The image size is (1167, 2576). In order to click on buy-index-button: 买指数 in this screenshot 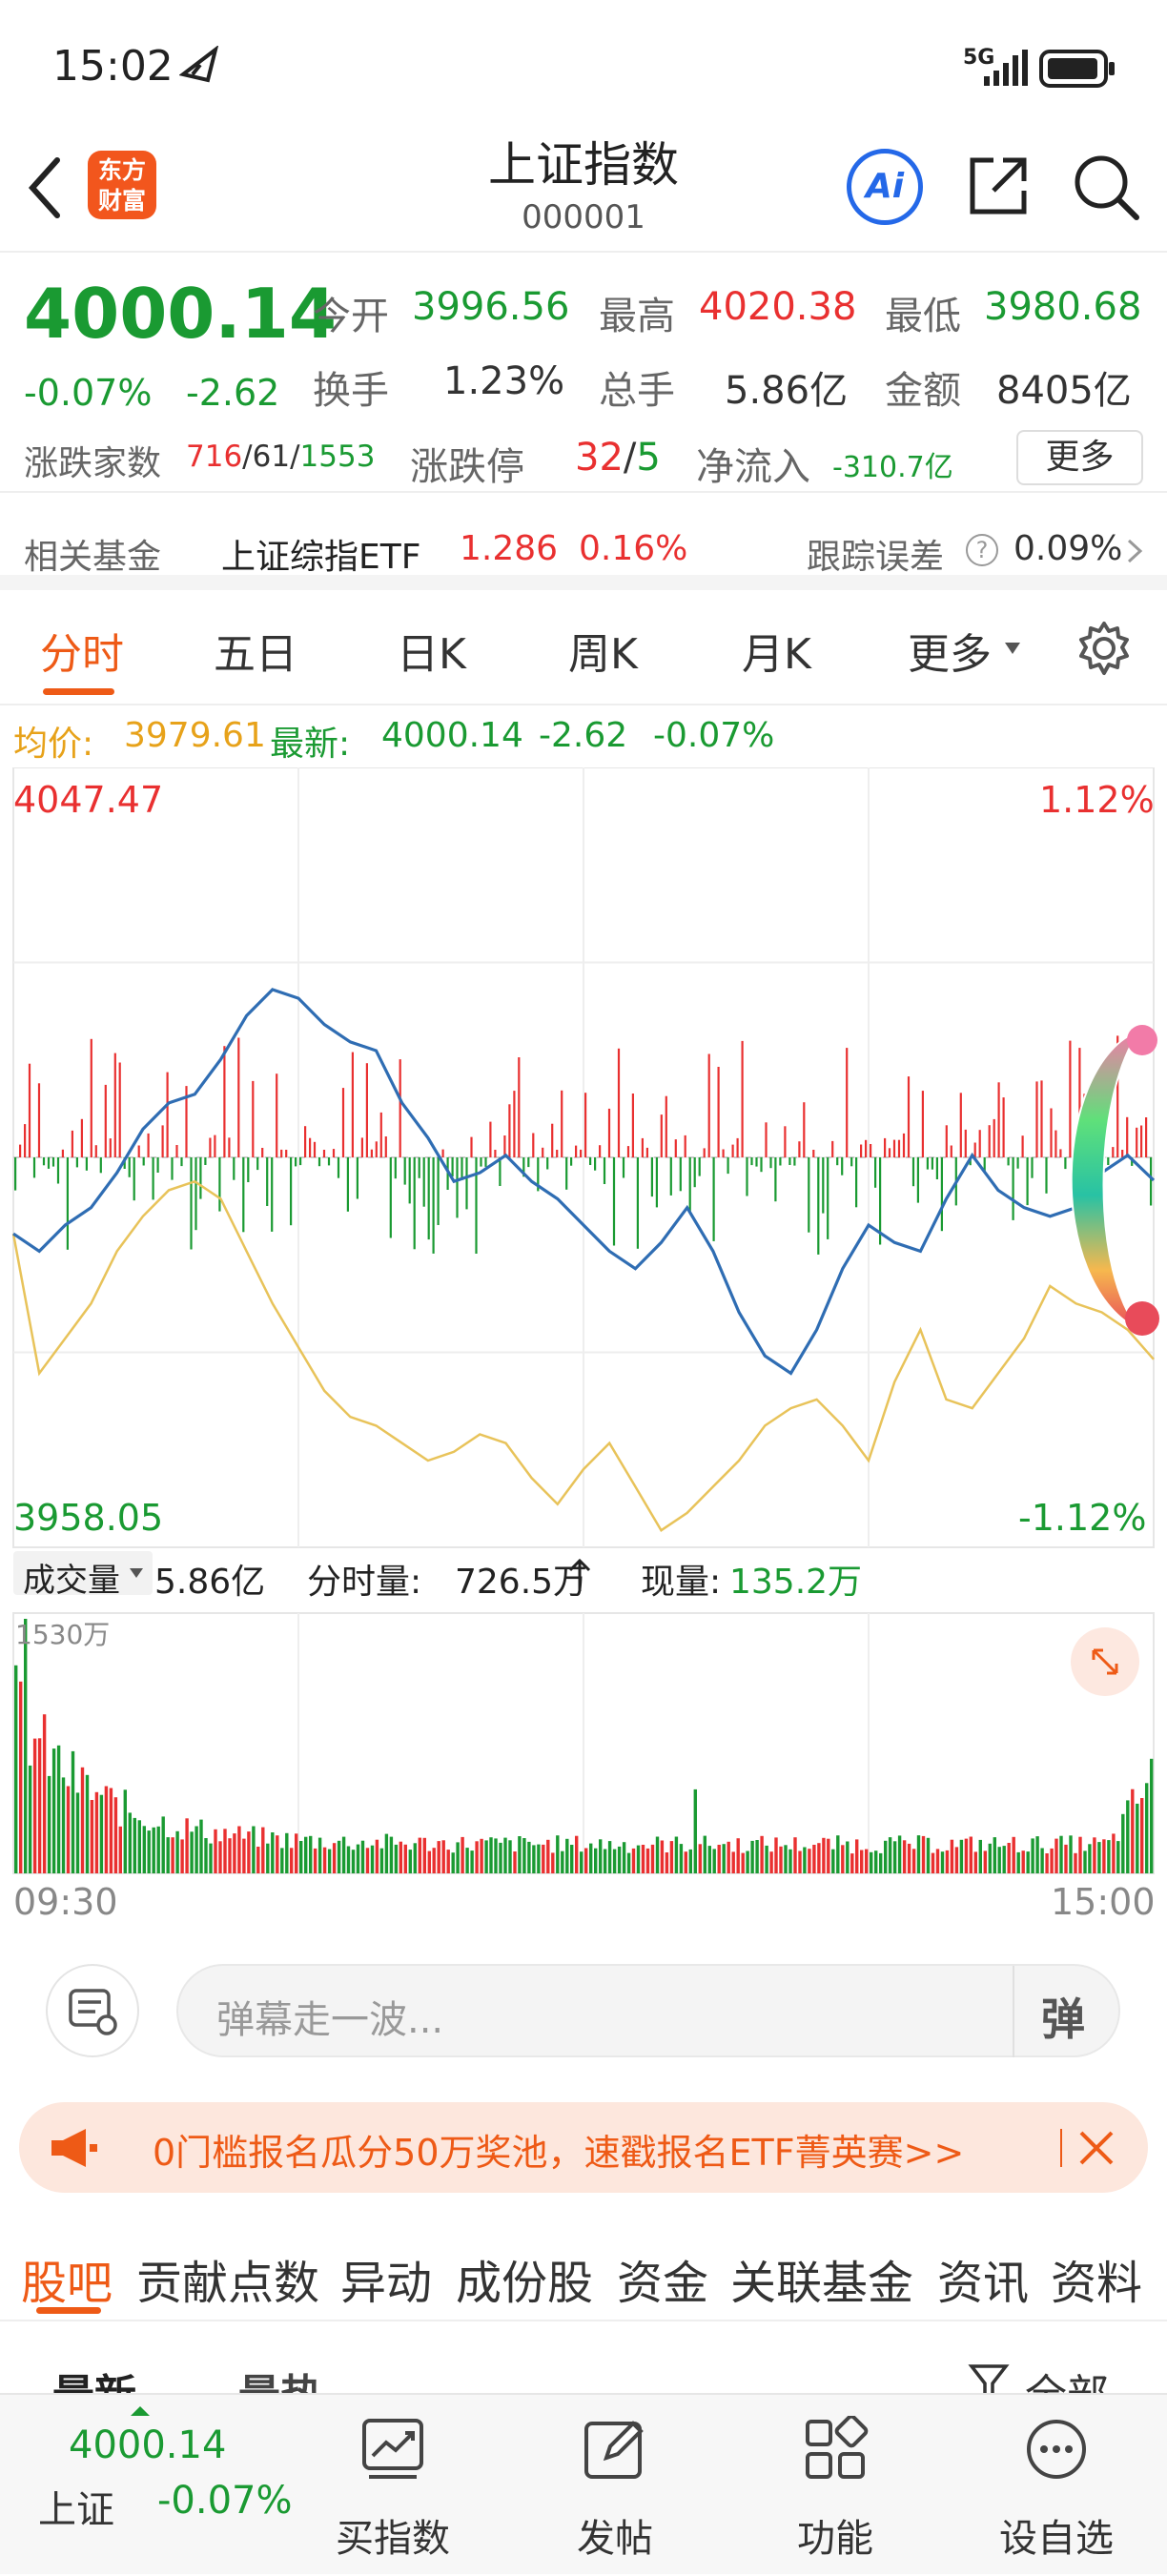, I will do `click(392, 2485)`.